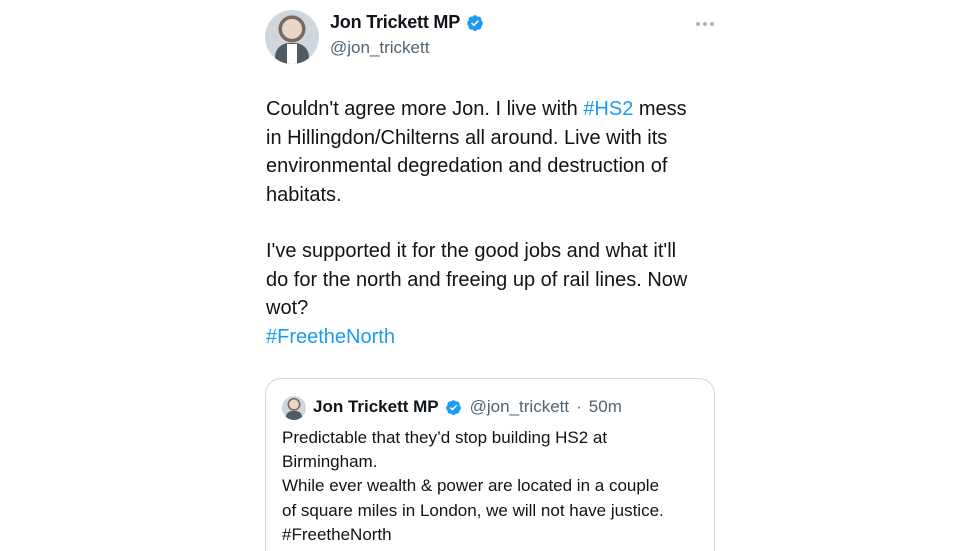 Image resolution: width=980 pixels, height=551 pixels. Describe the element at coordinates (376, 406) in the screenshot. I see `quoted-author-name: Jon Trickett MP` at that location.